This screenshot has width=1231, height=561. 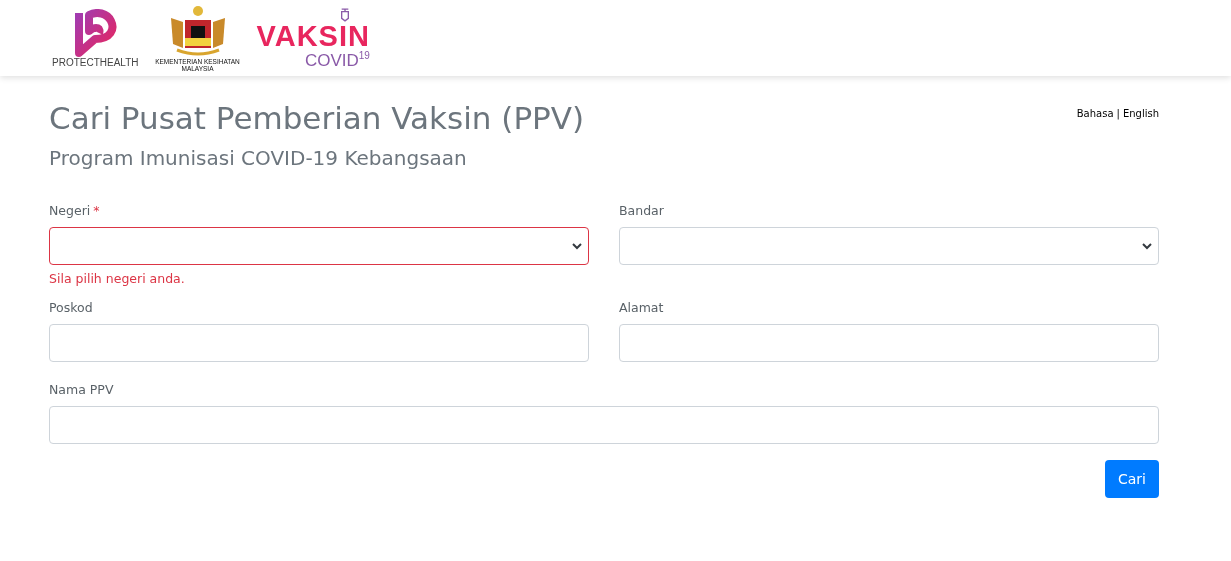 What do you see at coordinates (641, 211) in the screenshot?
I see `field-label: Bandar` at bounding box center [641, 211].